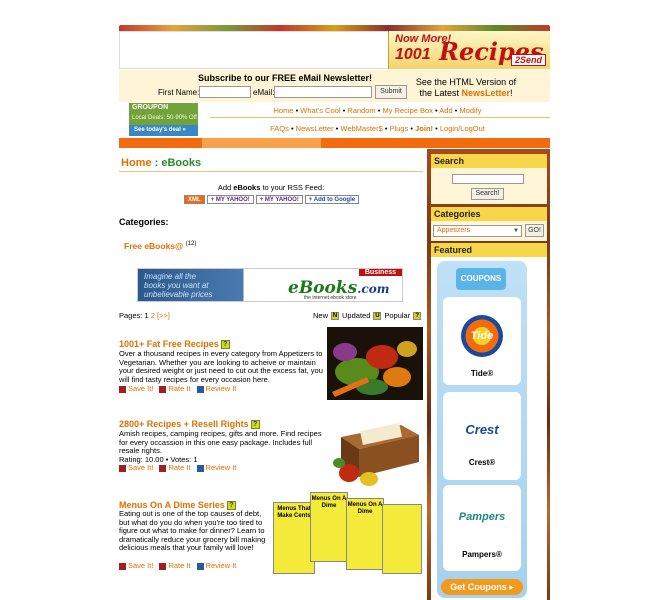 Image resolution: width=670 pixels, height=600 pixels. What do you see at coordinates (335, 315) in the screenshot?
I see `new-icon: N` at bounding box center [335, 315].